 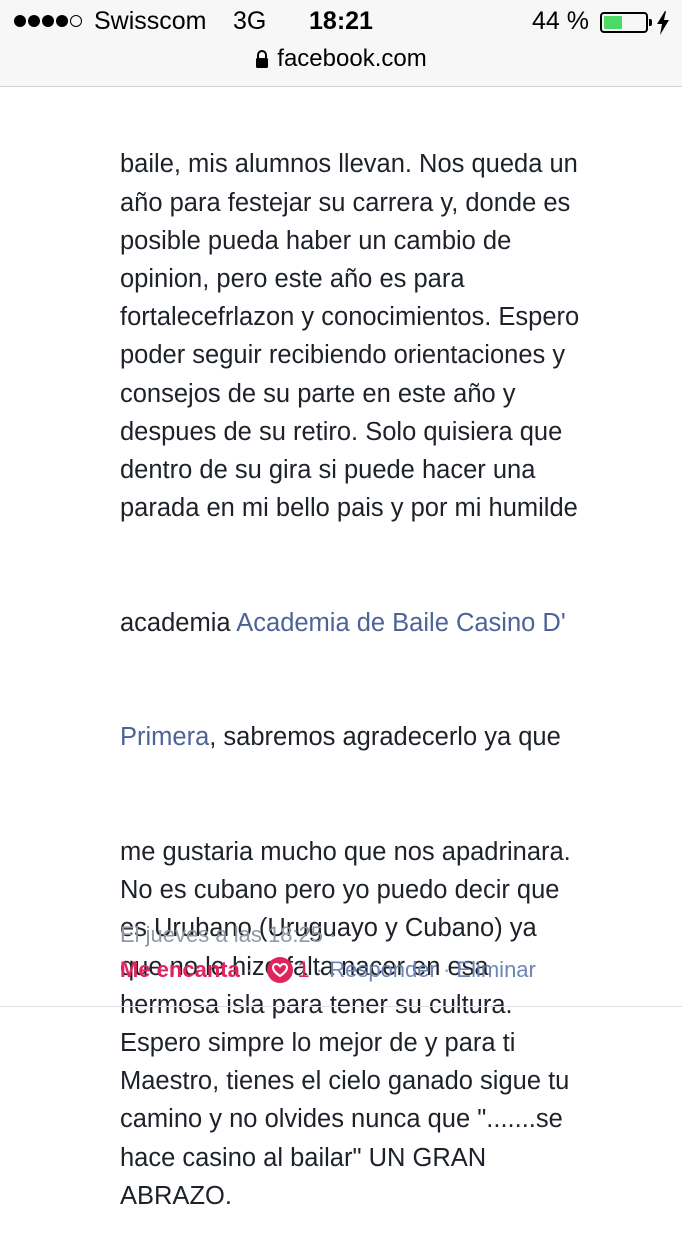 What do you see at coordinates (626, 22) in the screenshot?
I see `battery-icon` at bounding box center [626, 22].